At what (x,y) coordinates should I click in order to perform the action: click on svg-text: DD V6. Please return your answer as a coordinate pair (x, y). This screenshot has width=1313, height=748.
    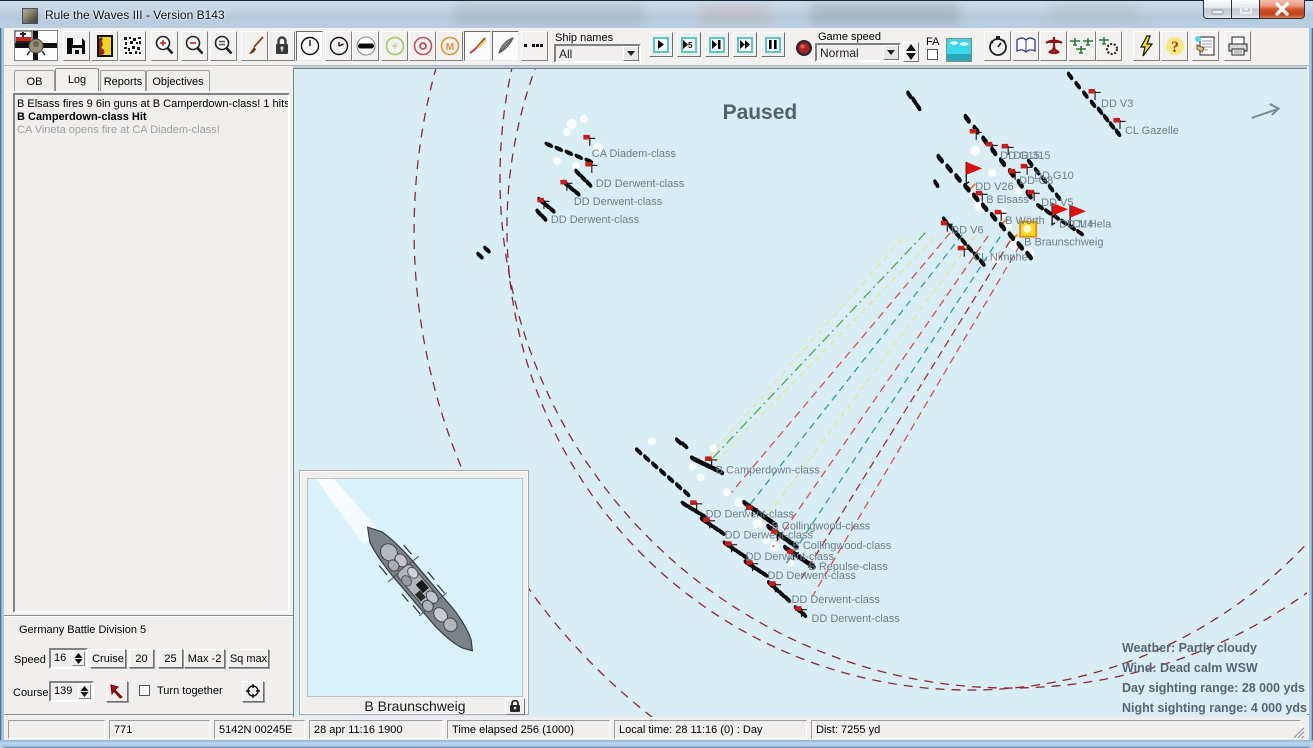
    Looking at the image, I should click on (967, 231).